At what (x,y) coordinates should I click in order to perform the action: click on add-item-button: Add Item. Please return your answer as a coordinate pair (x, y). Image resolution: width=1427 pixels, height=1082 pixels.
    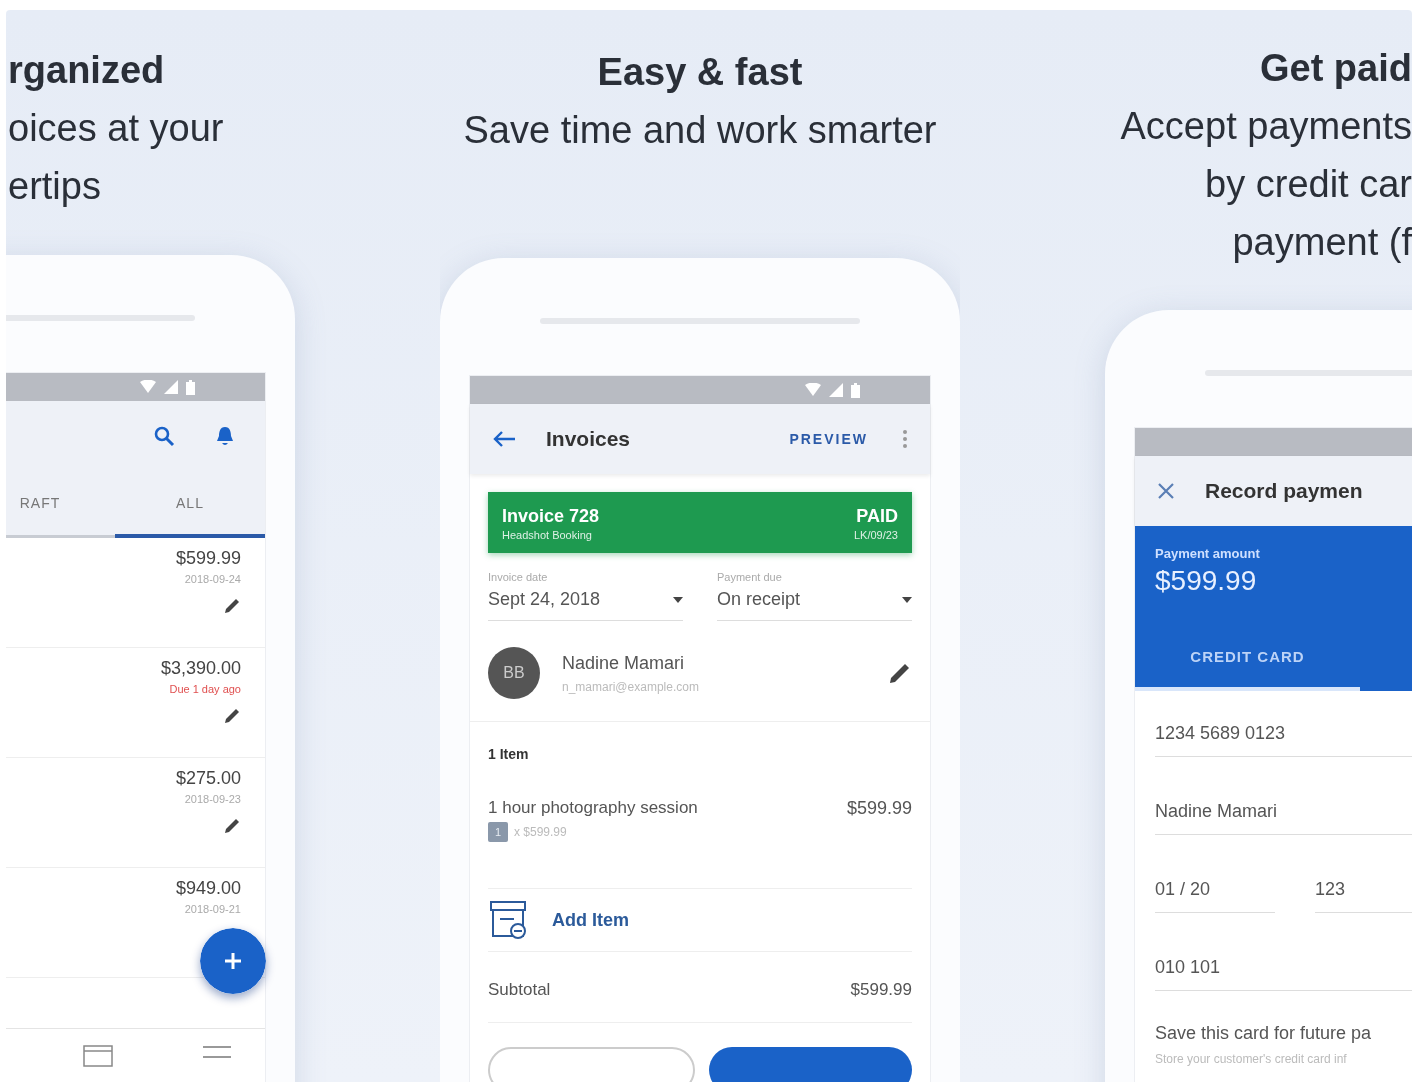
    Looking at the image, I should click on (590, 920).